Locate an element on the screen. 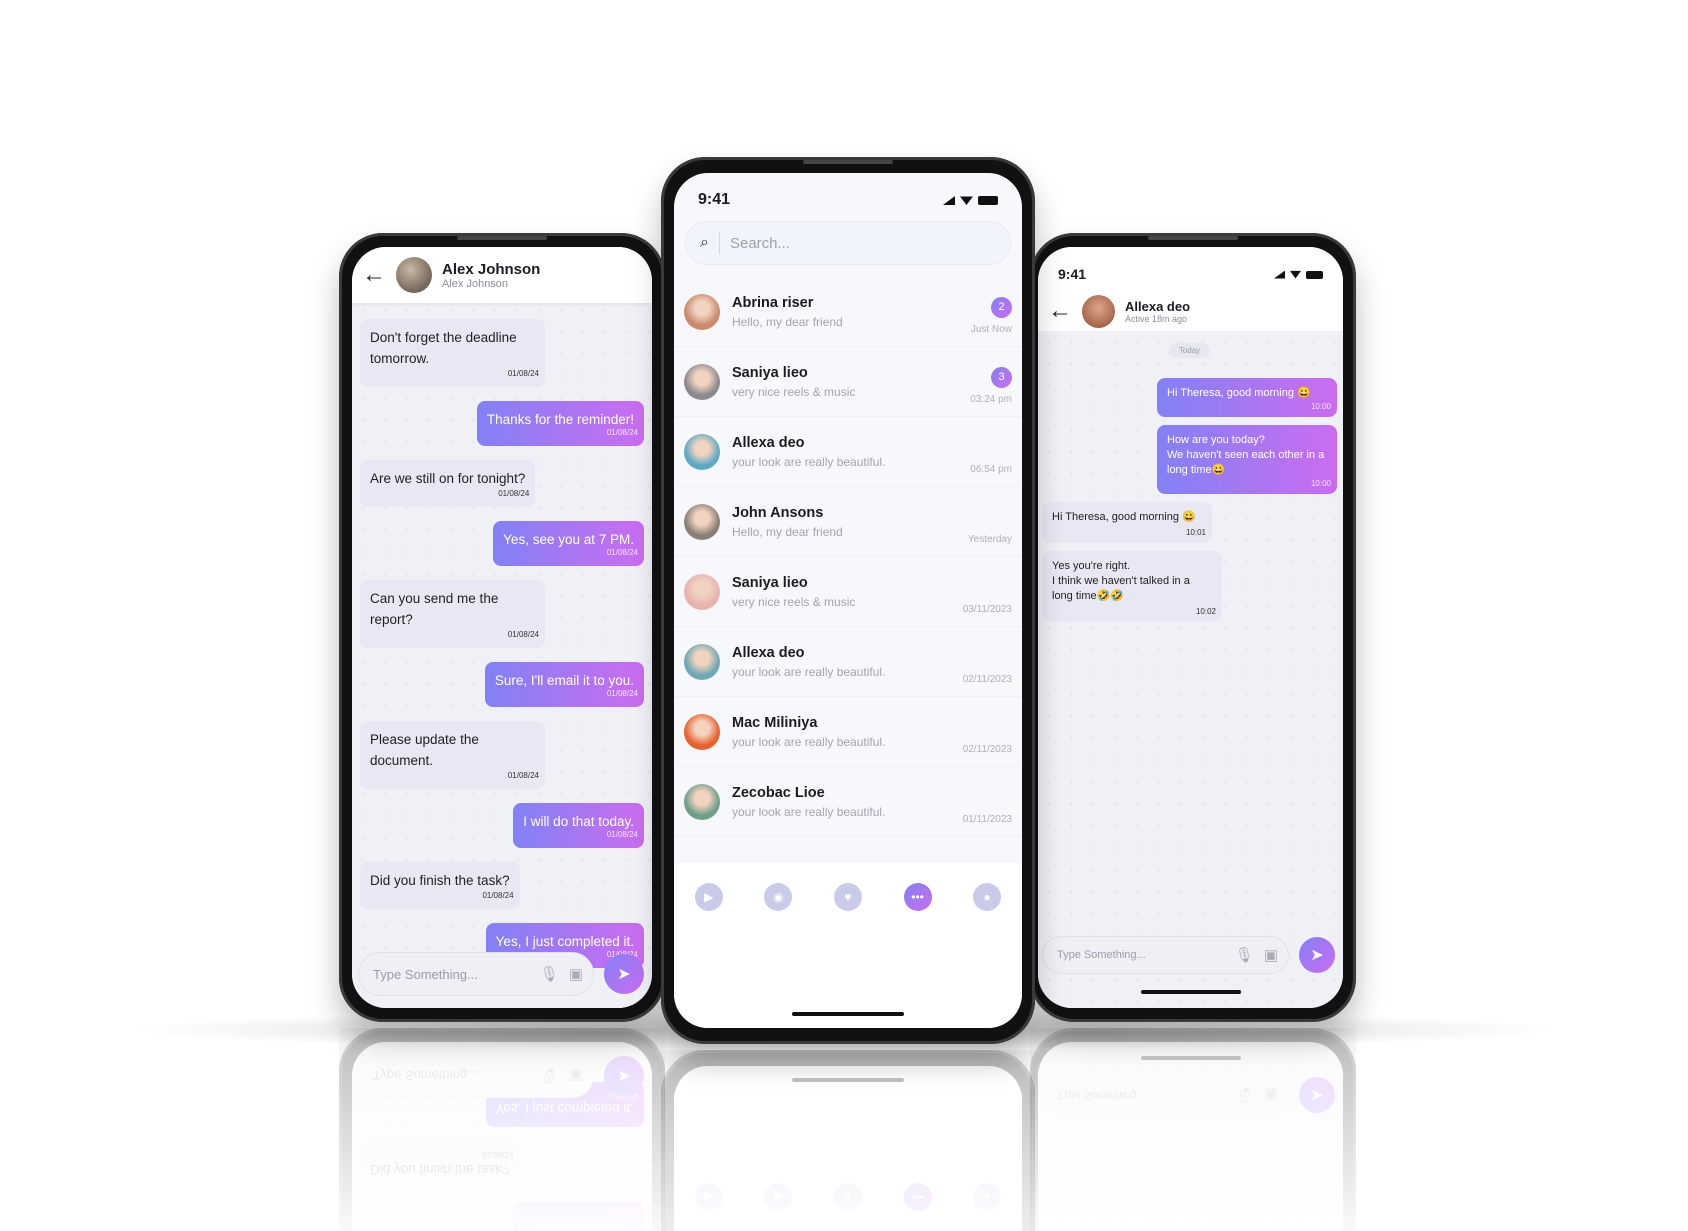 This screenshot has width=1688, height=1231. unread-badge: 3 is located at coordinates (1001, 377).